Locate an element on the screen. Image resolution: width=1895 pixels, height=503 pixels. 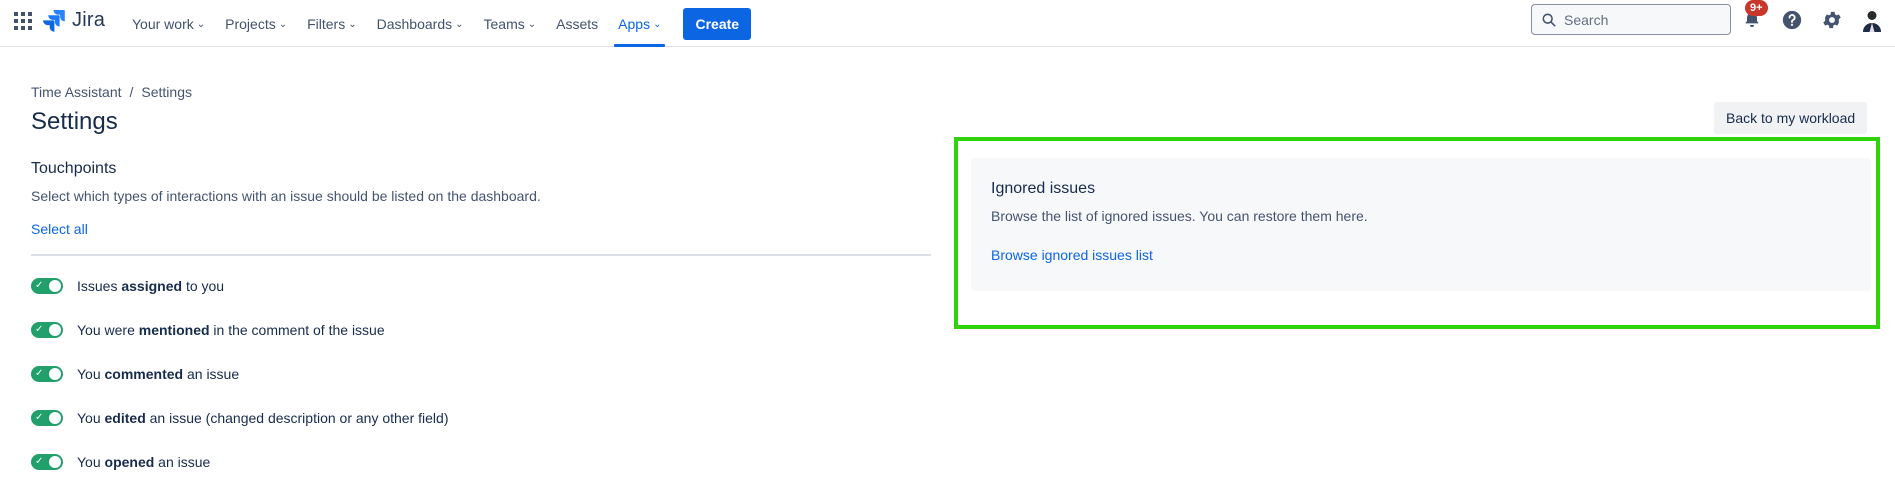
search-box is located at coordinates (1631, 19).